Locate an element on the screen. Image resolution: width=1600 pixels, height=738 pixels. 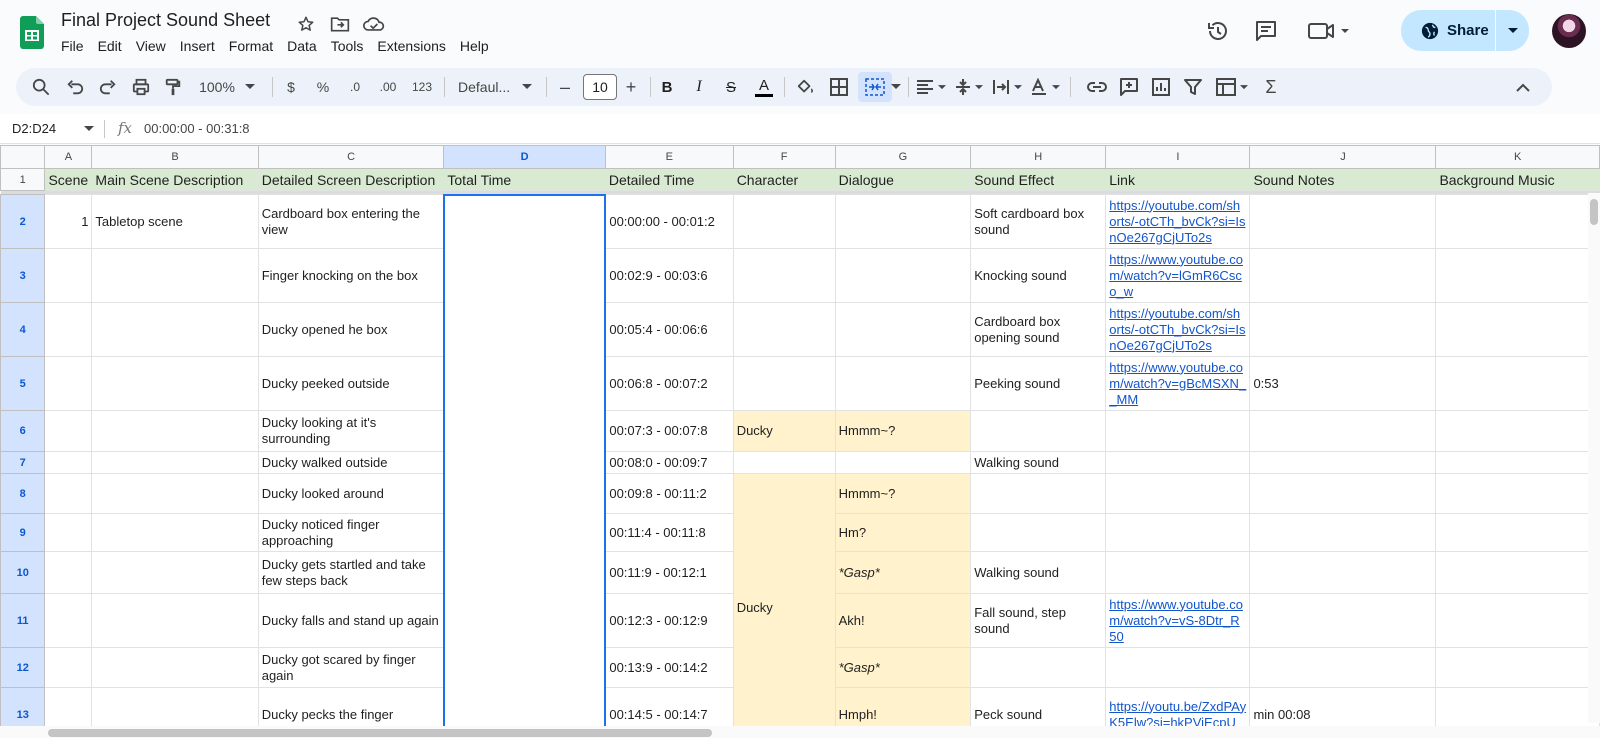
detail-description-cell: Ducky falls and stand up again is located at coordinates (351, 620).